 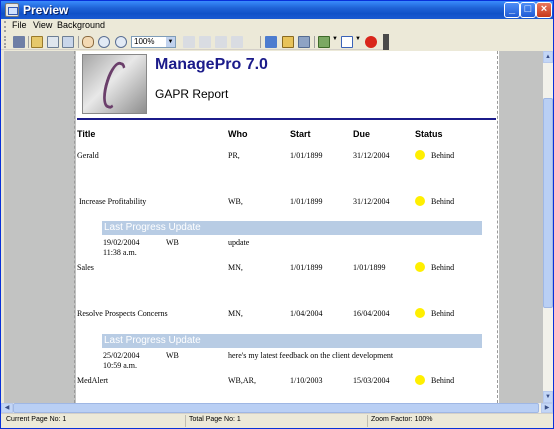 What do you see at coordinates (547, 408) in the screenshot?
I see `scroll-right-icon: ▶` at bounding box center [547, 408].